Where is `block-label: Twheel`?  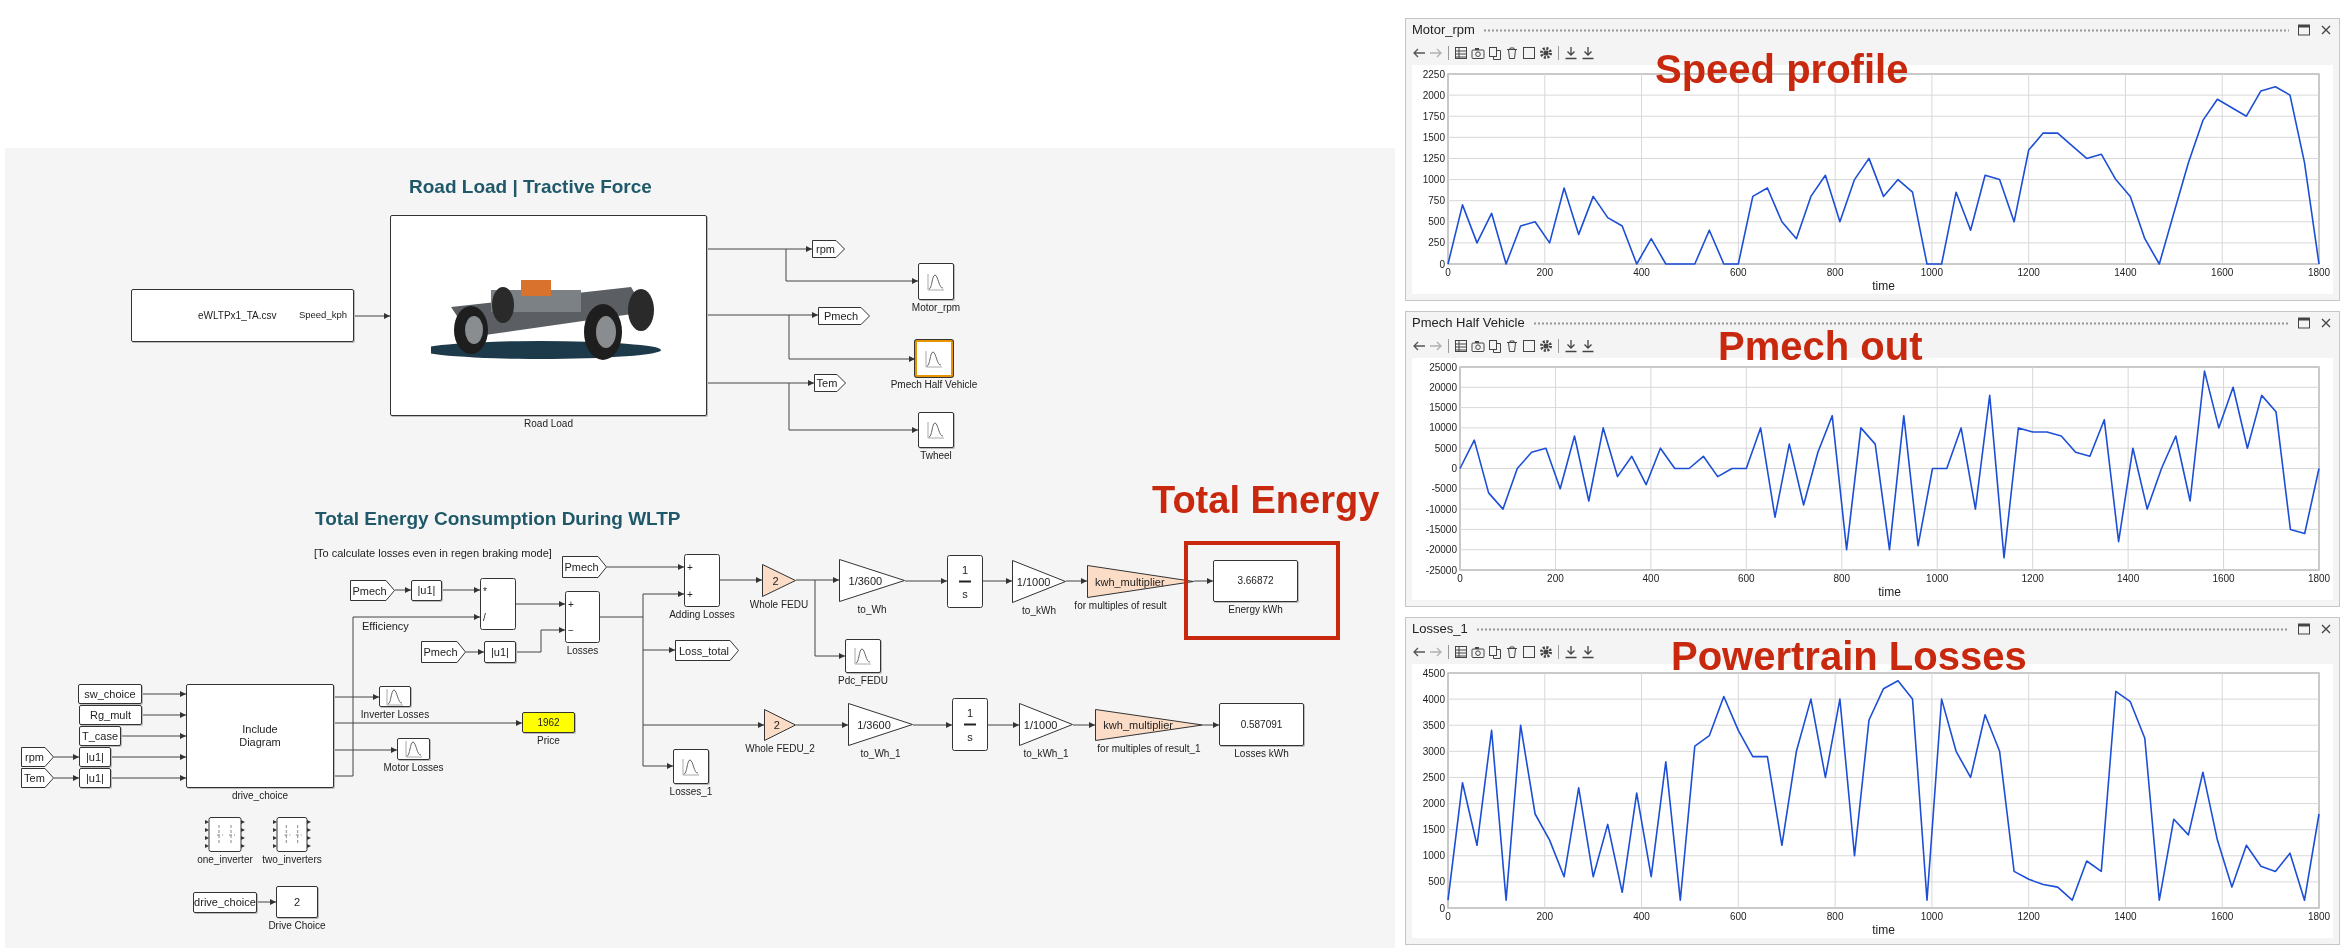
block-label: Twheel is located at coordinates (936, 455).